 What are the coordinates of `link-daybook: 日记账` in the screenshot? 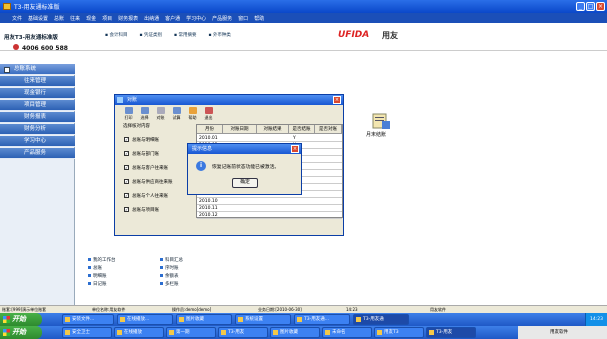 It's located at (97, 284).